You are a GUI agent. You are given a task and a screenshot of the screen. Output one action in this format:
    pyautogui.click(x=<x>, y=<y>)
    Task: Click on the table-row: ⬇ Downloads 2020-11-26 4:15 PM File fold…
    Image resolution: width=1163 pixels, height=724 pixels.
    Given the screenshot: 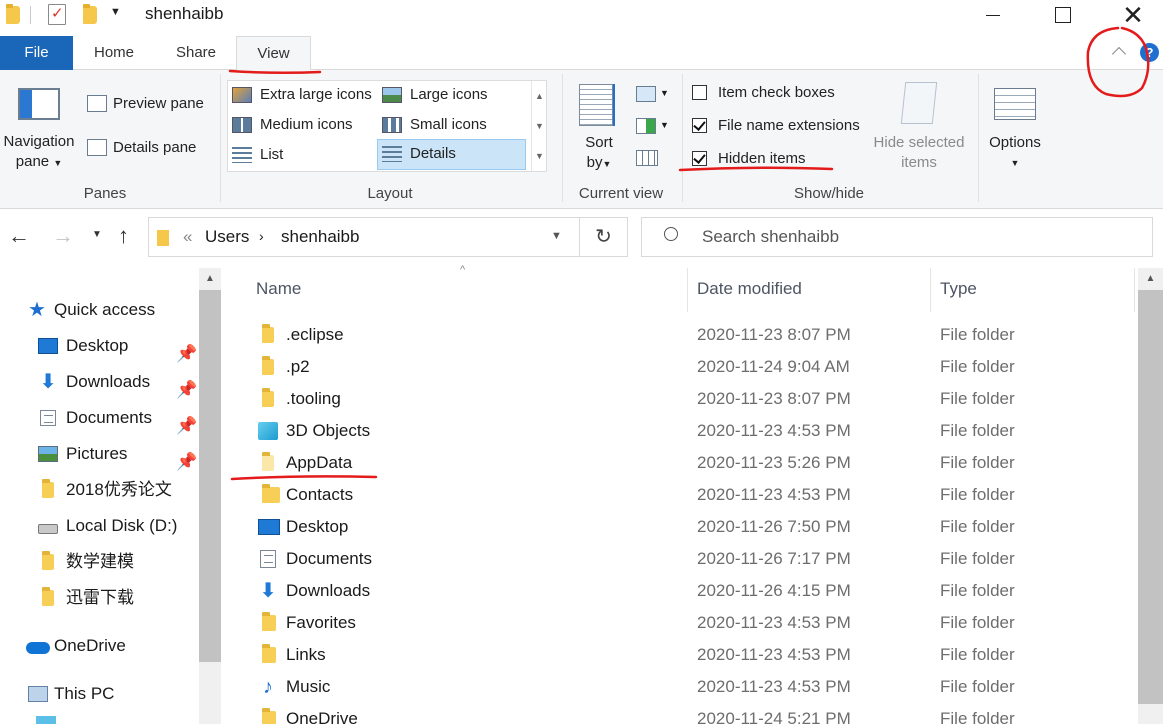 What is the action you would take?
    pyautogui.click(x=680, y=591)
    